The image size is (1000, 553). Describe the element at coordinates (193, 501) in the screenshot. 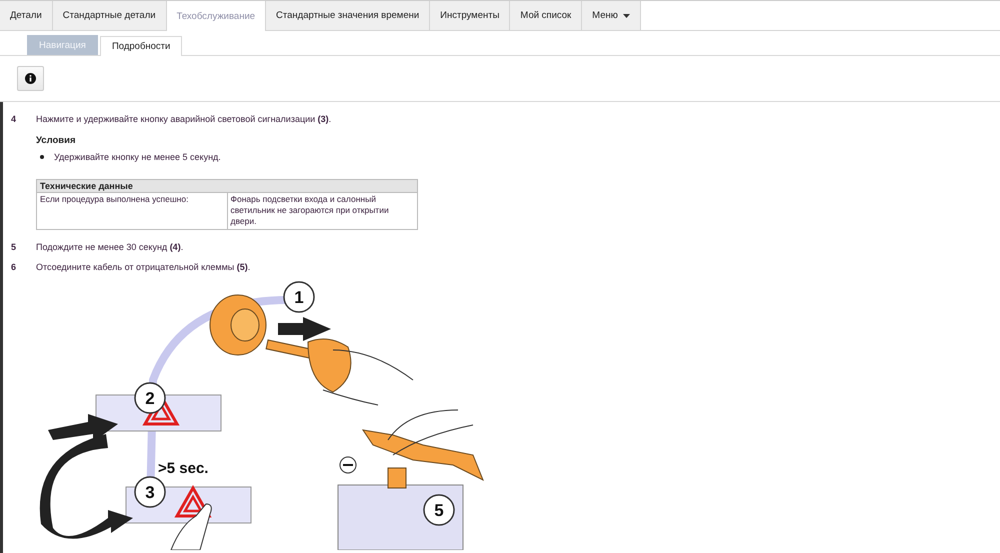

I see `hazard-triangle-icon` at that location.